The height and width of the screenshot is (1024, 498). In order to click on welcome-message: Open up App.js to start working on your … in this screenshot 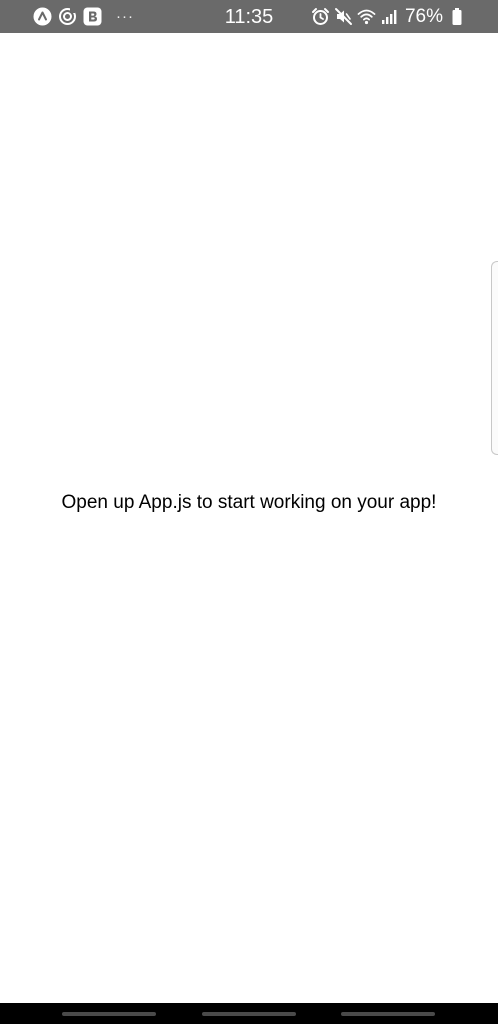, I will do `click(249, 502)`.